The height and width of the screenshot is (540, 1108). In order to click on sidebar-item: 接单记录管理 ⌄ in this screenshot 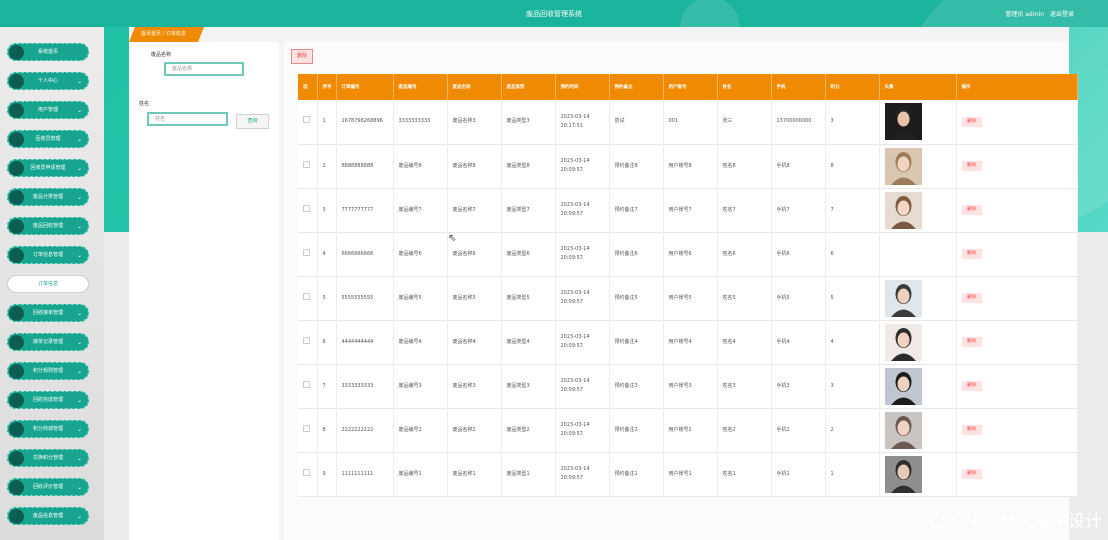, I will do `click(48, 342)`.